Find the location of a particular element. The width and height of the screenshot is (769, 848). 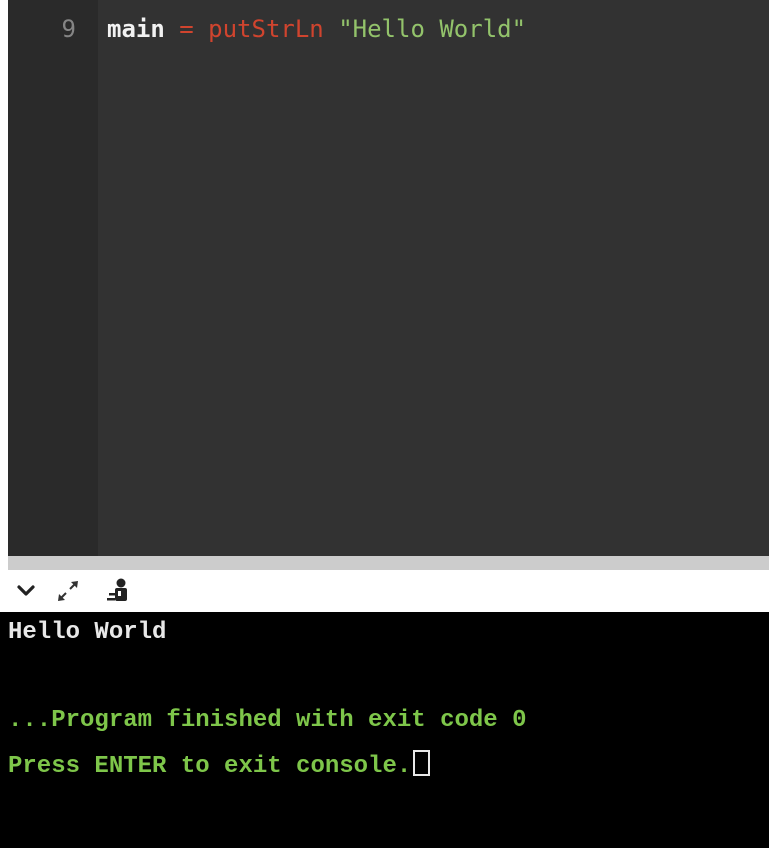

debug-user-icon is located at coordinates (117, 589).